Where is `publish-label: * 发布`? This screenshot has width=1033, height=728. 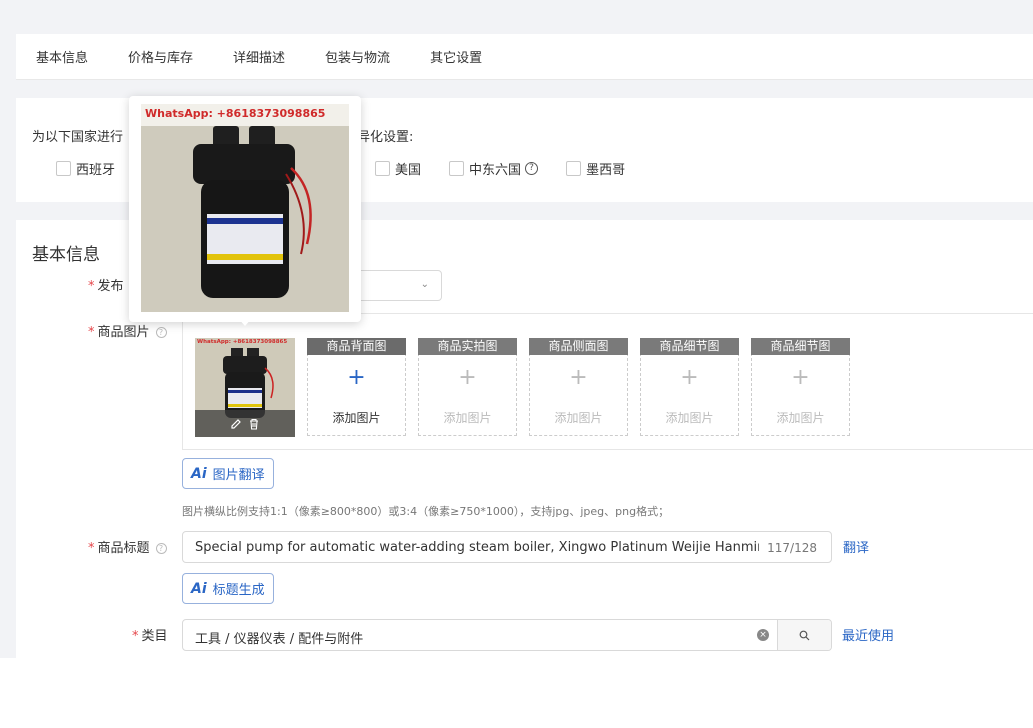 publish-label: * 发布 is located at coordinates (106, 286).